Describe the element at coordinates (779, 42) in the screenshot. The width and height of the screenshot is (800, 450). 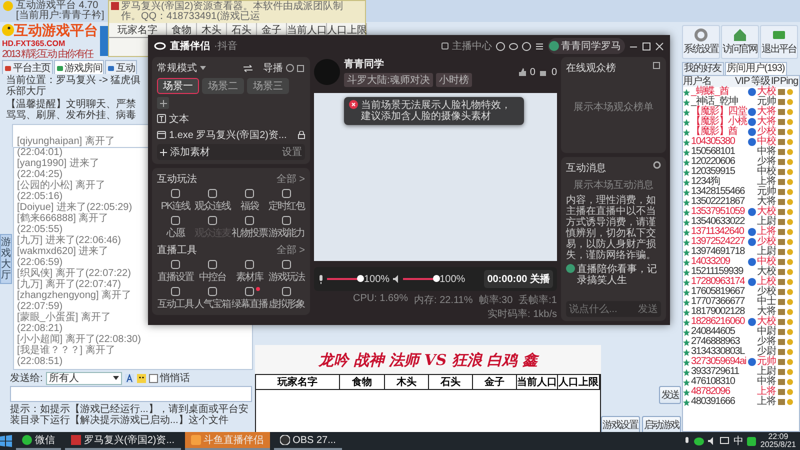
I see `toolbar-button: 退出平台` at that location.